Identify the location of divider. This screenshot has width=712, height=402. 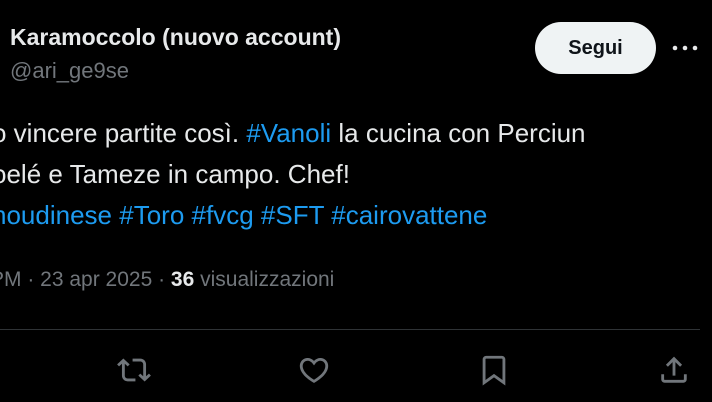
(350, 329).